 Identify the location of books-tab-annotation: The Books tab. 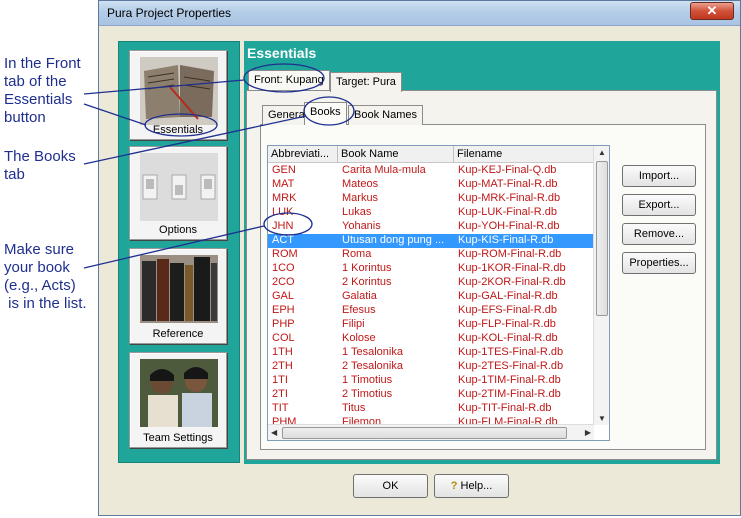
(40, 165).